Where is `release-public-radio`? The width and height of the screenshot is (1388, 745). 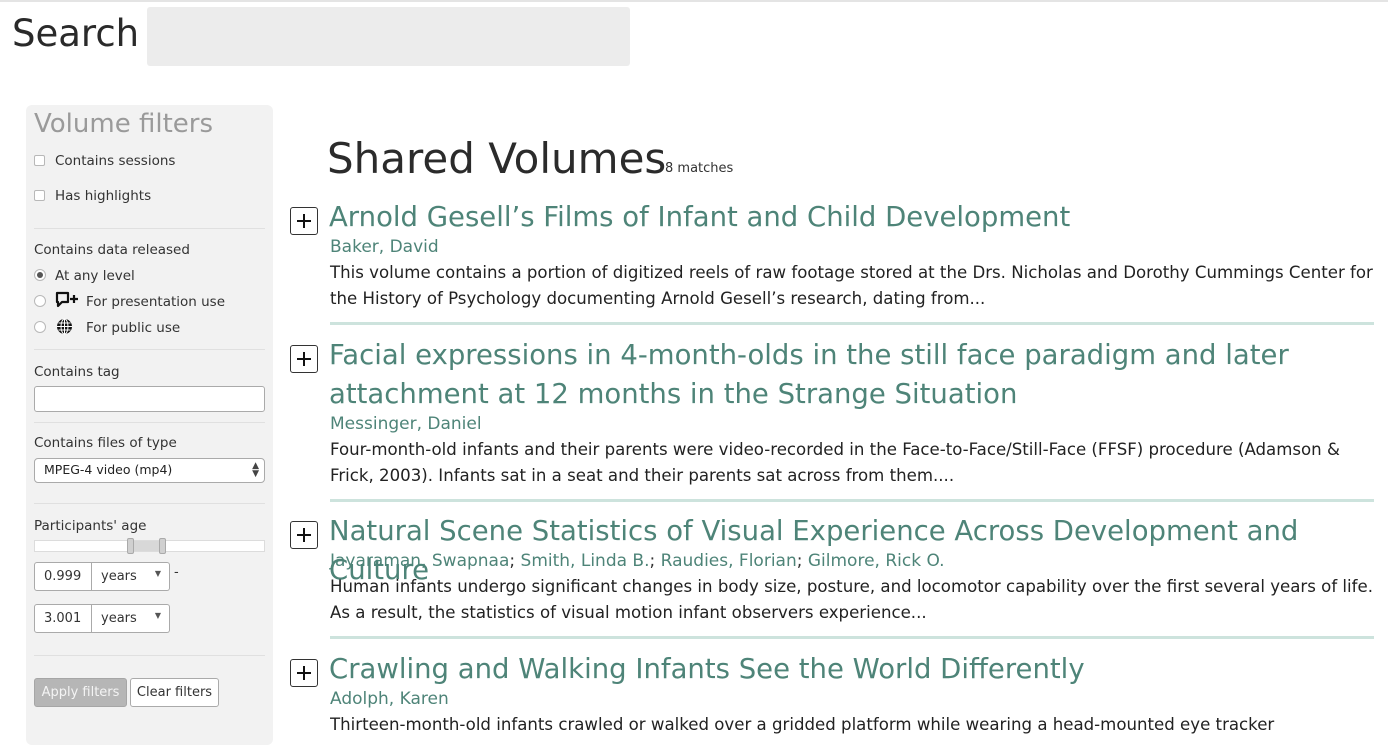 release-public-radio is located at coordinates (40, 327).